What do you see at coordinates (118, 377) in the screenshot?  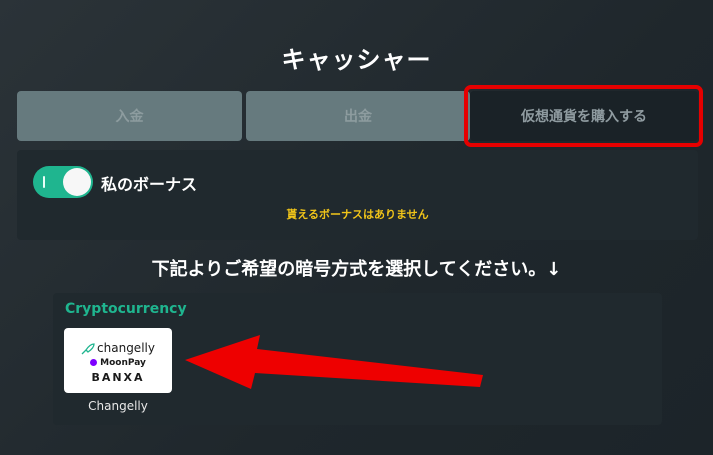 I see `banxa-logo: BANXA` at bounding box center [118, 377].